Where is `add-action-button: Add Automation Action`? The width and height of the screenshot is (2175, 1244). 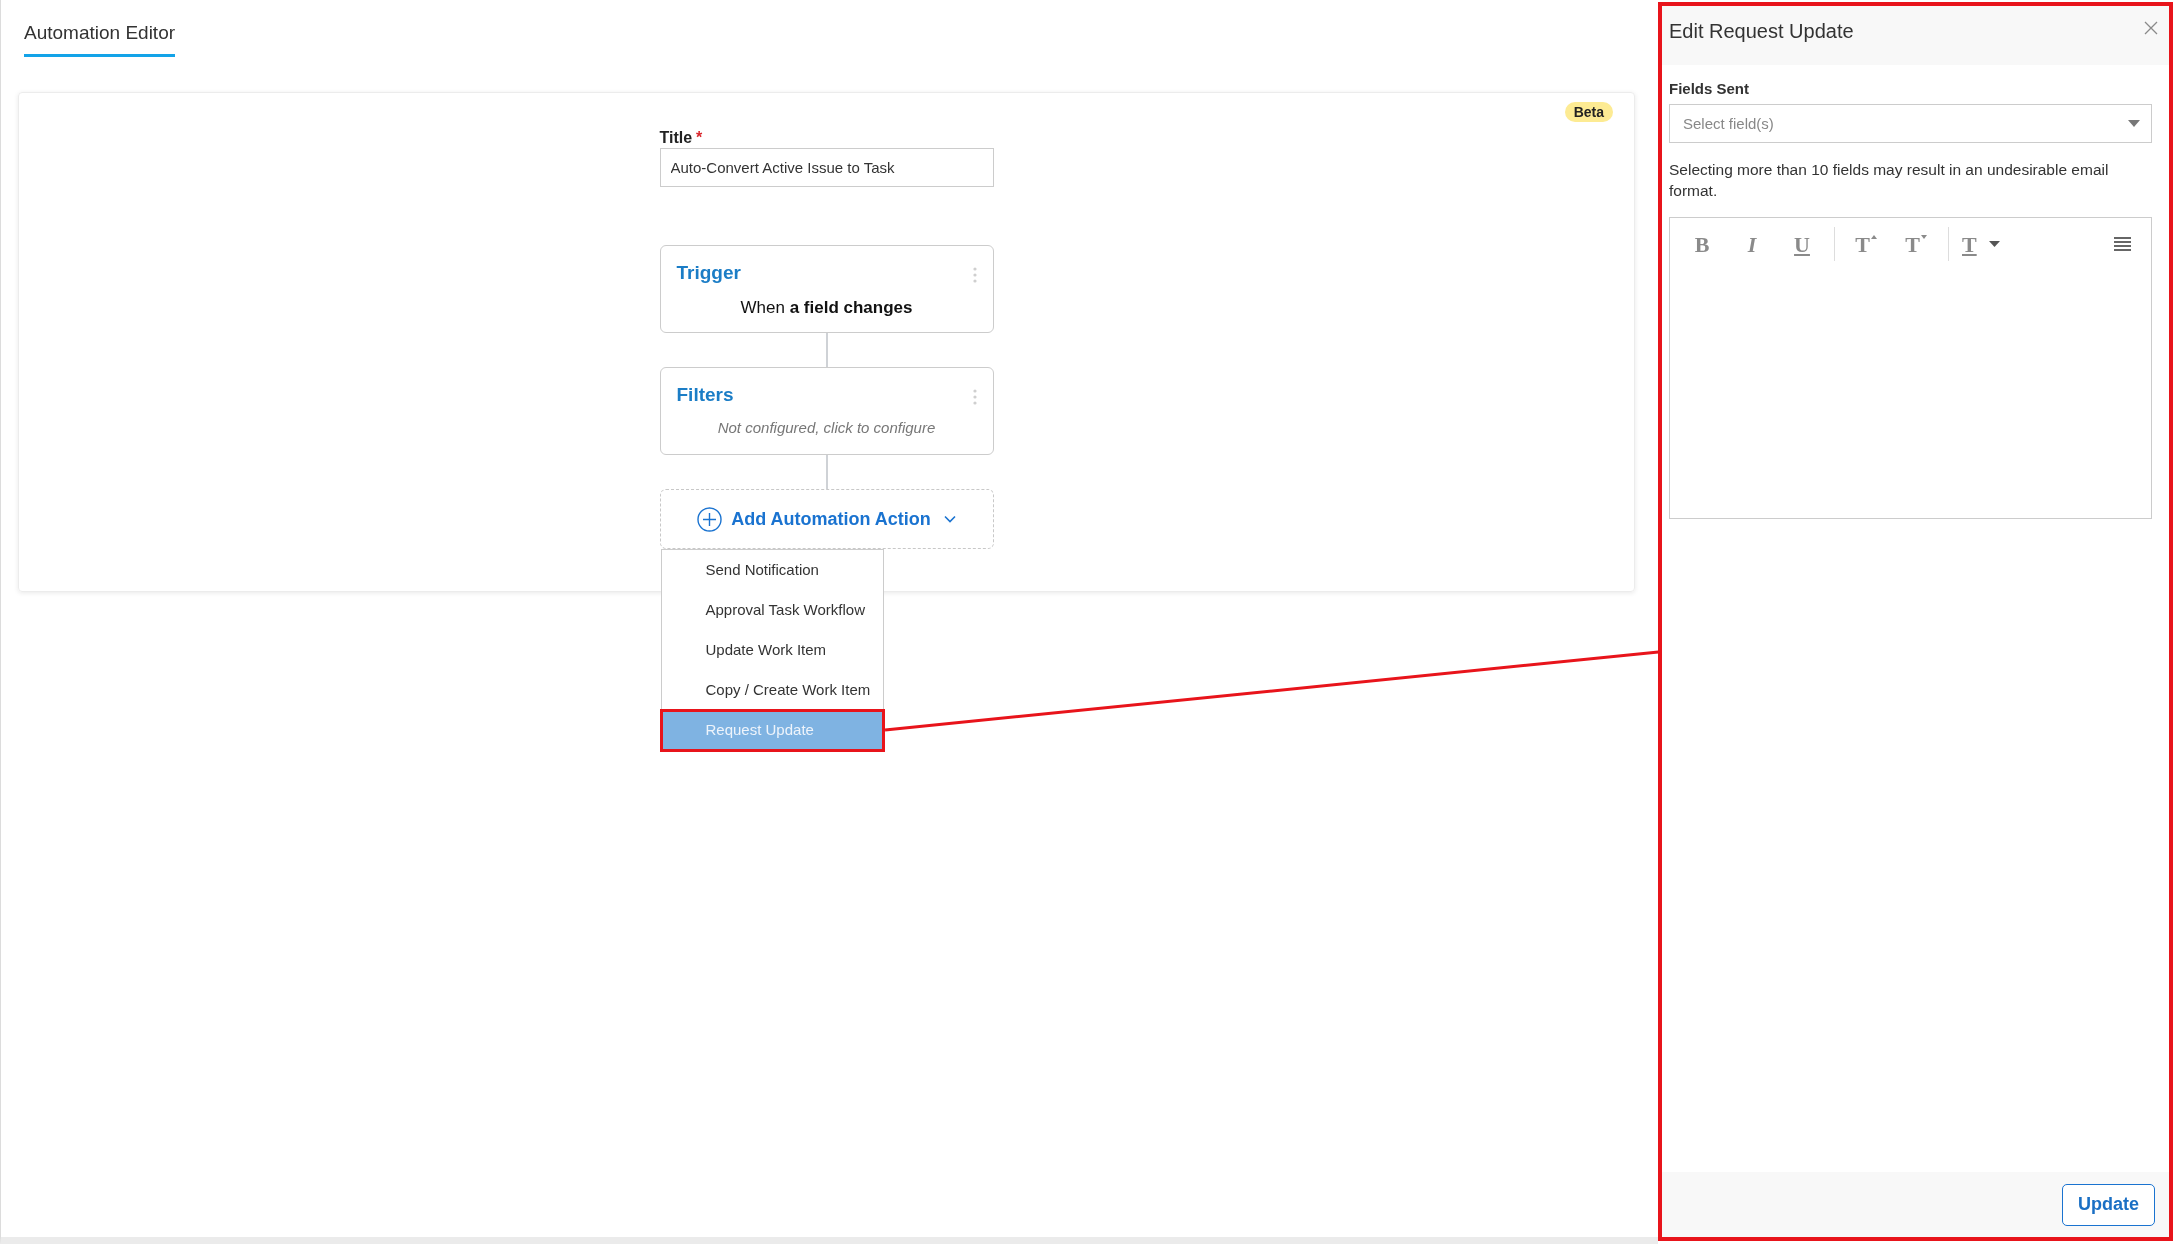 add-action-button: Add Automation Action is located at coordinates (826, 519).